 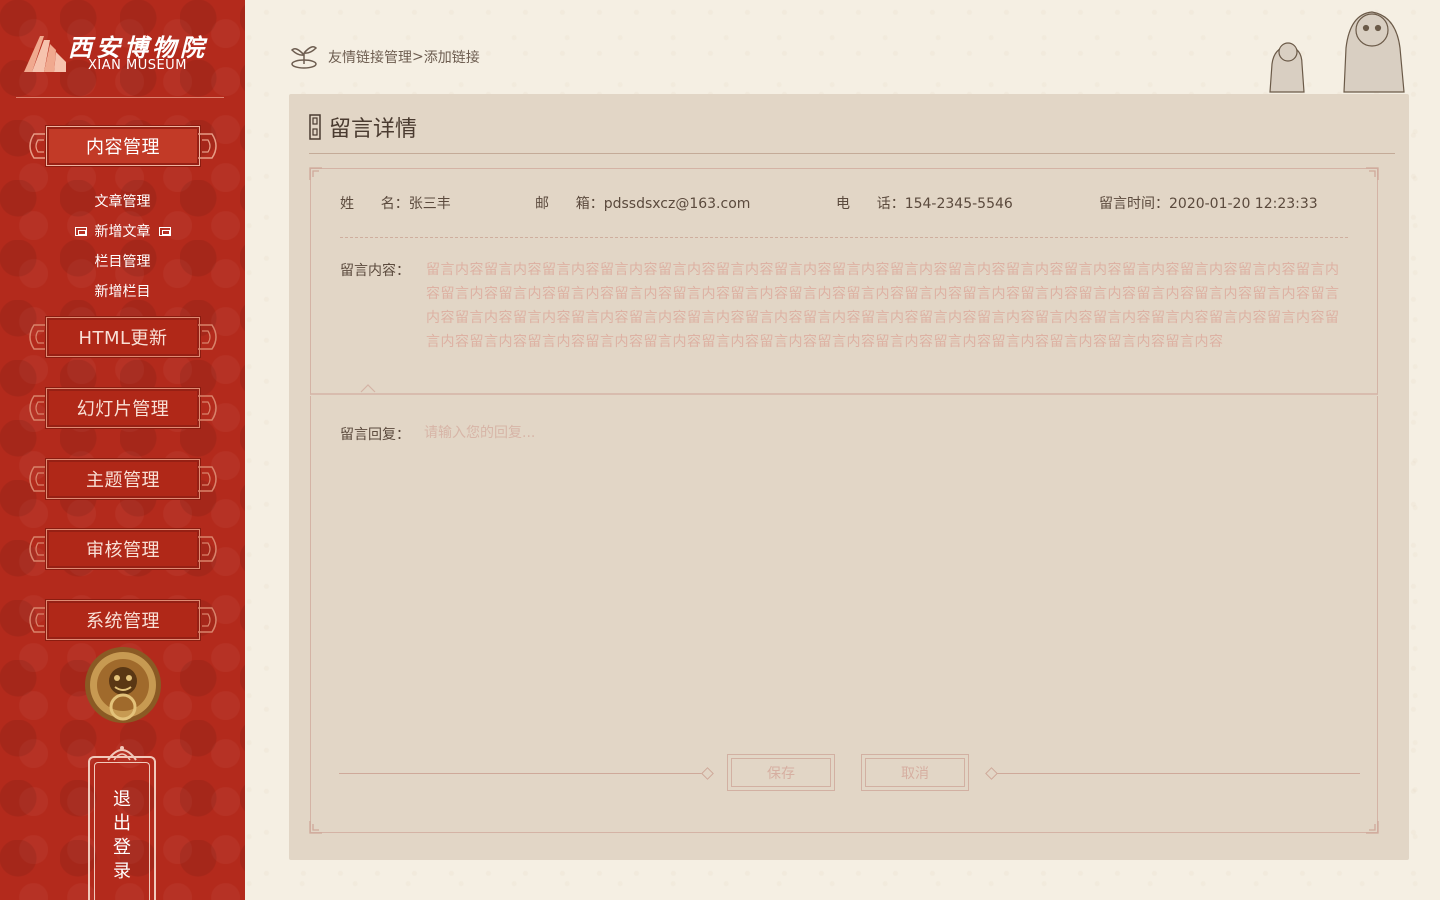 I want to click on menu-label: 系统管理, so click(x=123, y=621).